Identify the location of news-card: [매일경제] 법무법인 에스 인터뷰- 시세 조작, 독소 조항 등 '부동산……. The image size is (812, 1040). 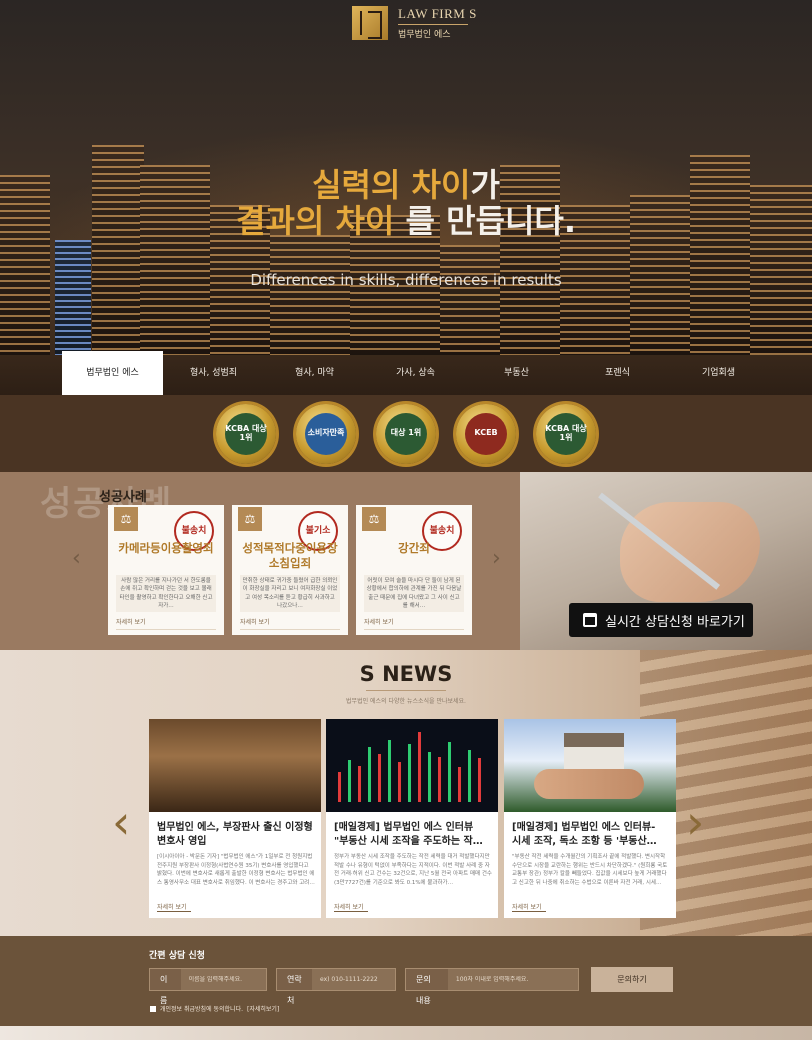
(590, 818).